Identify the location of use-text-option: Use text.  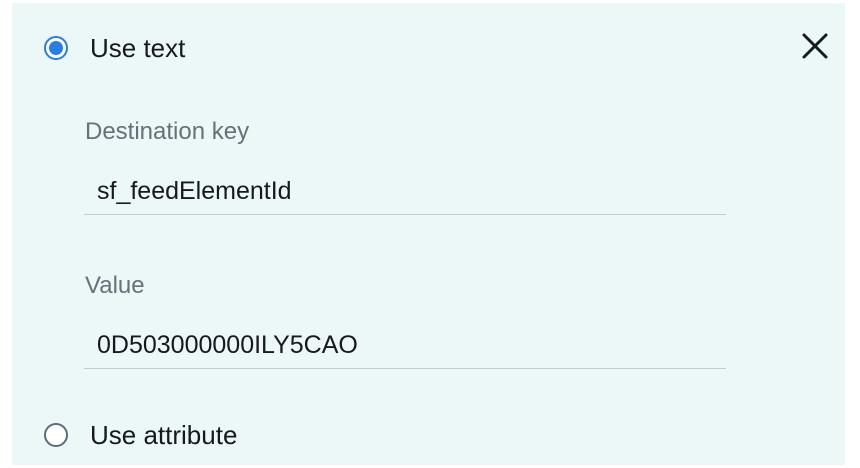
(114, 48).